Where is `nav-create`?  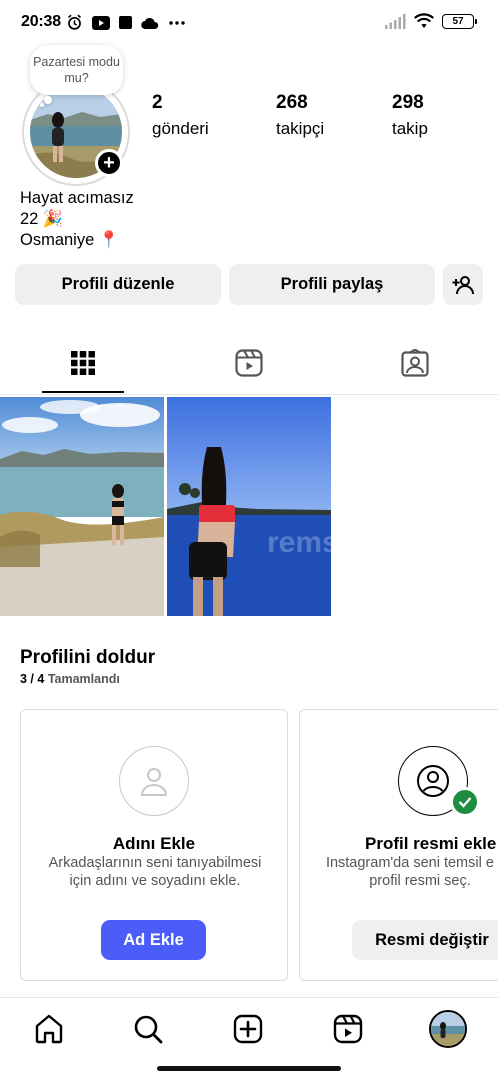
nav-create is located at coordinates (248, 1029).